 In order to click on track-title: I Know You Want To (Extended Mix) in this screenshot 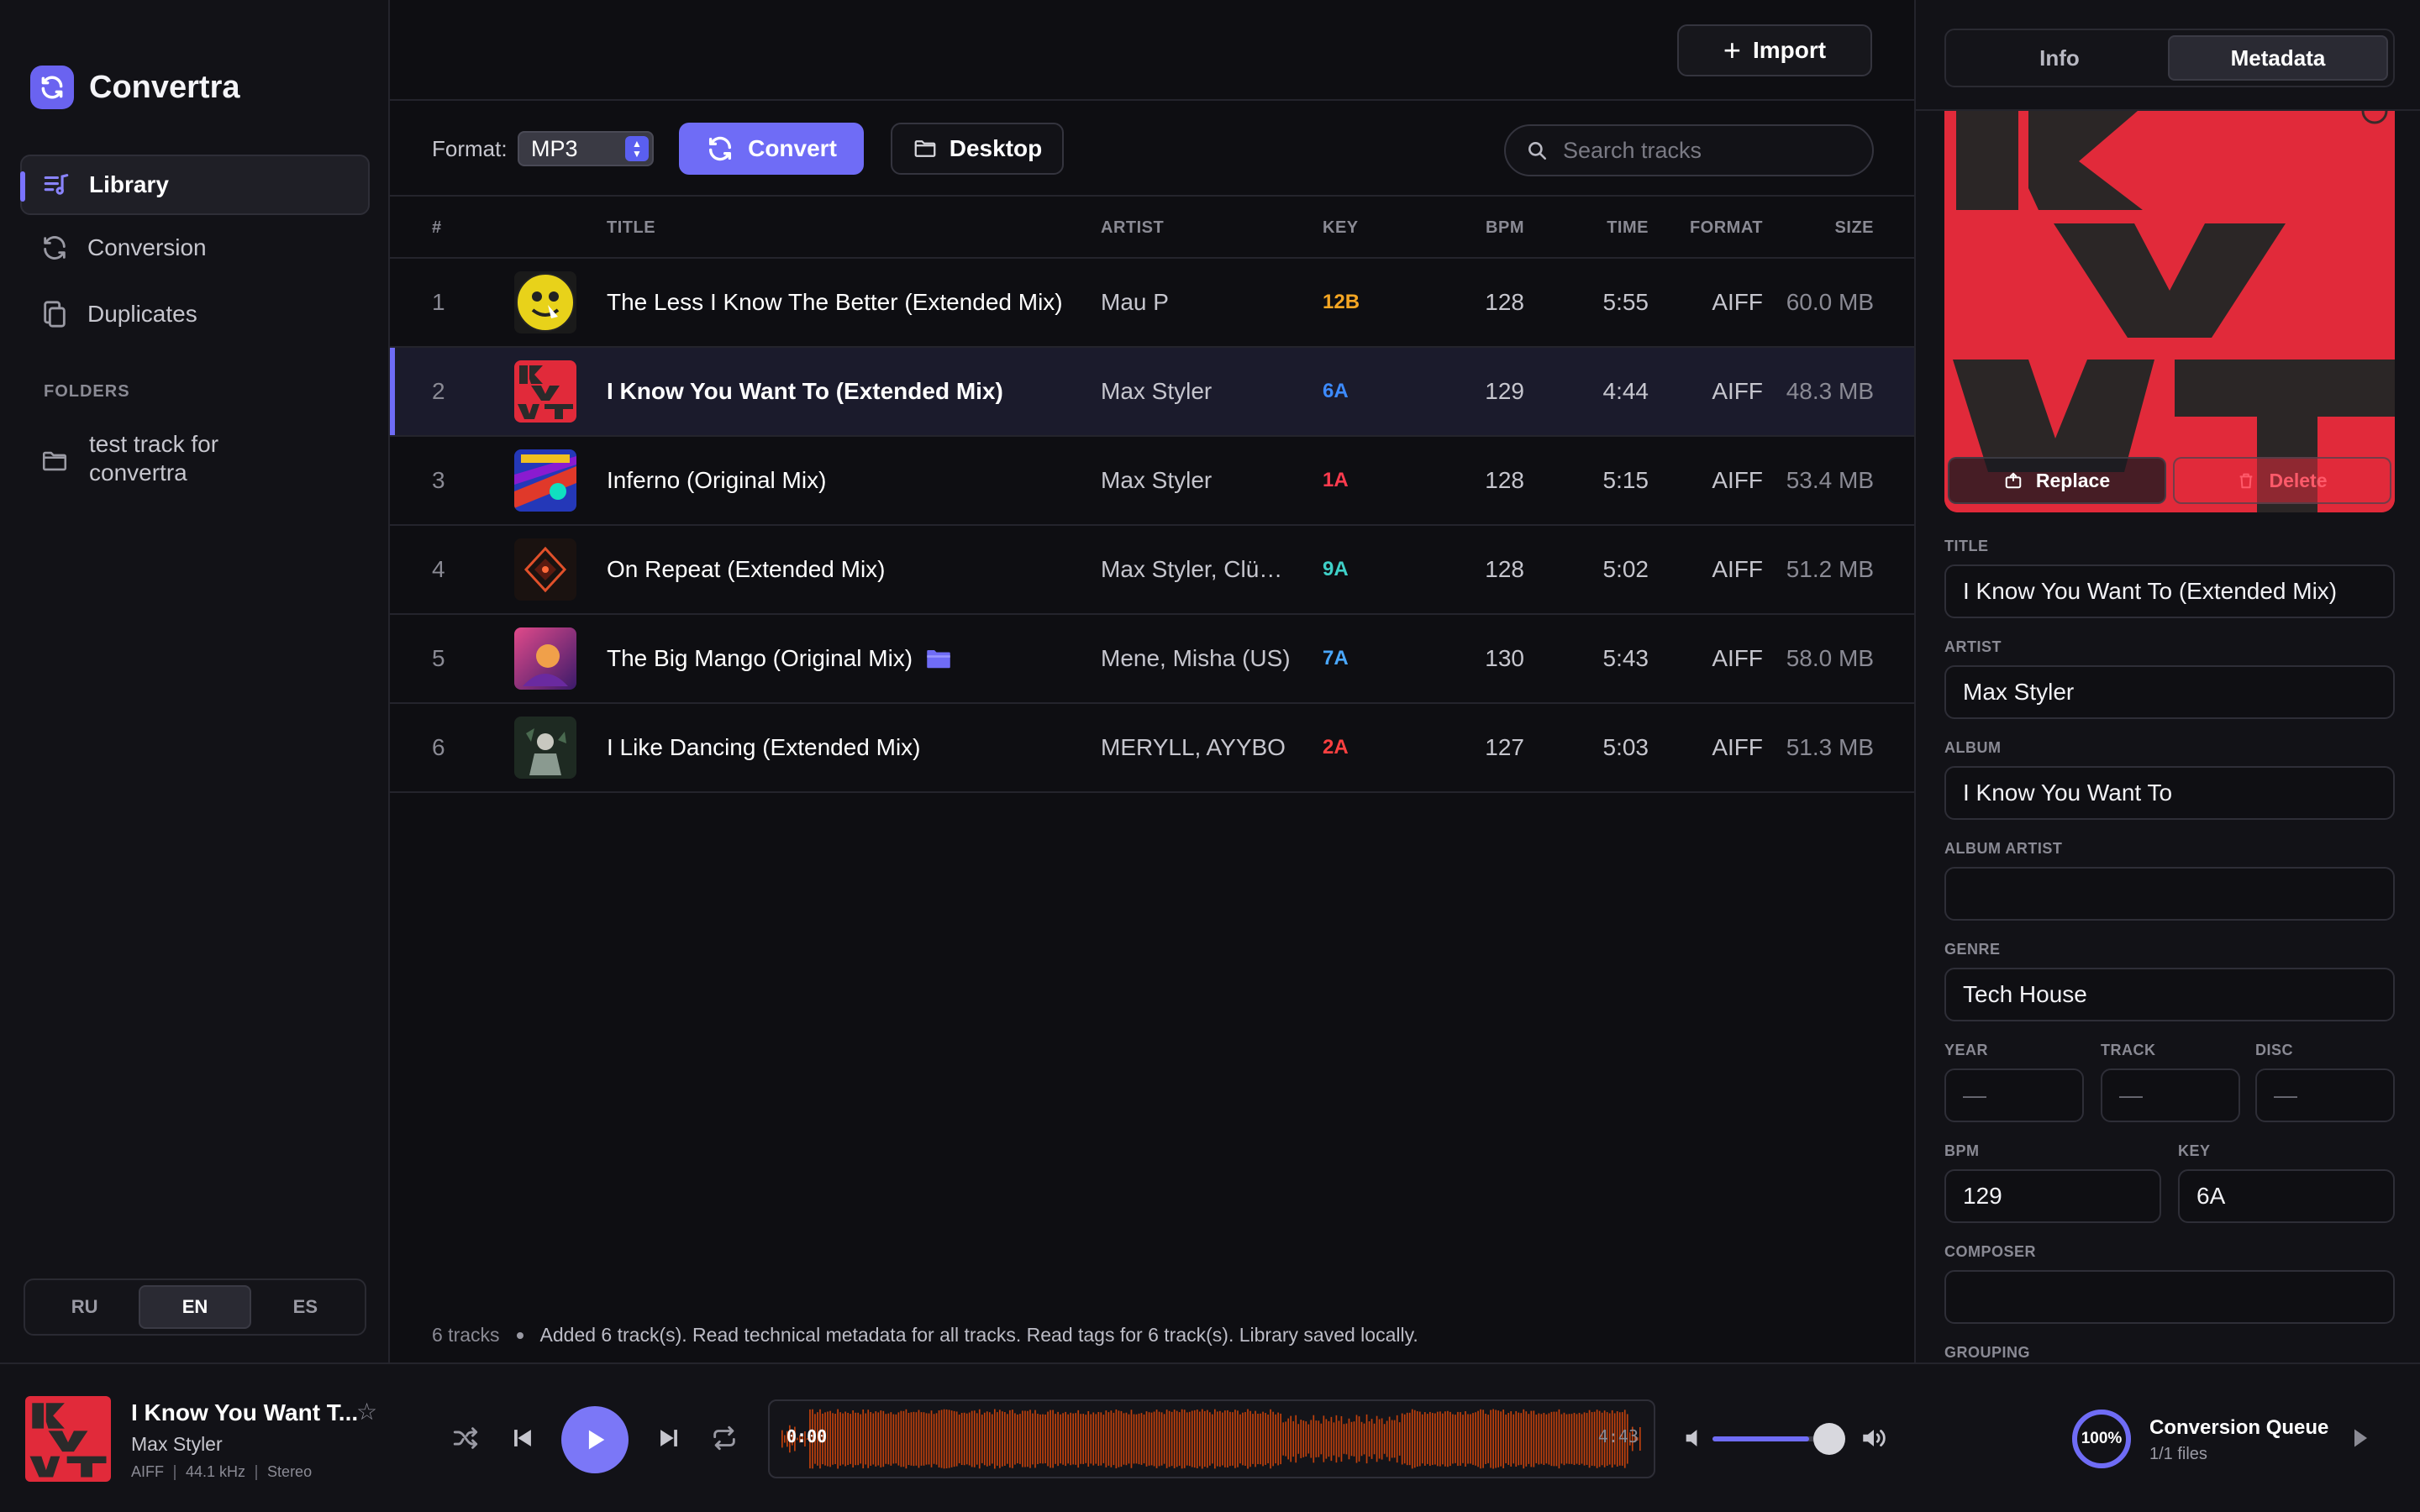, I will do `click(805, 391)`.